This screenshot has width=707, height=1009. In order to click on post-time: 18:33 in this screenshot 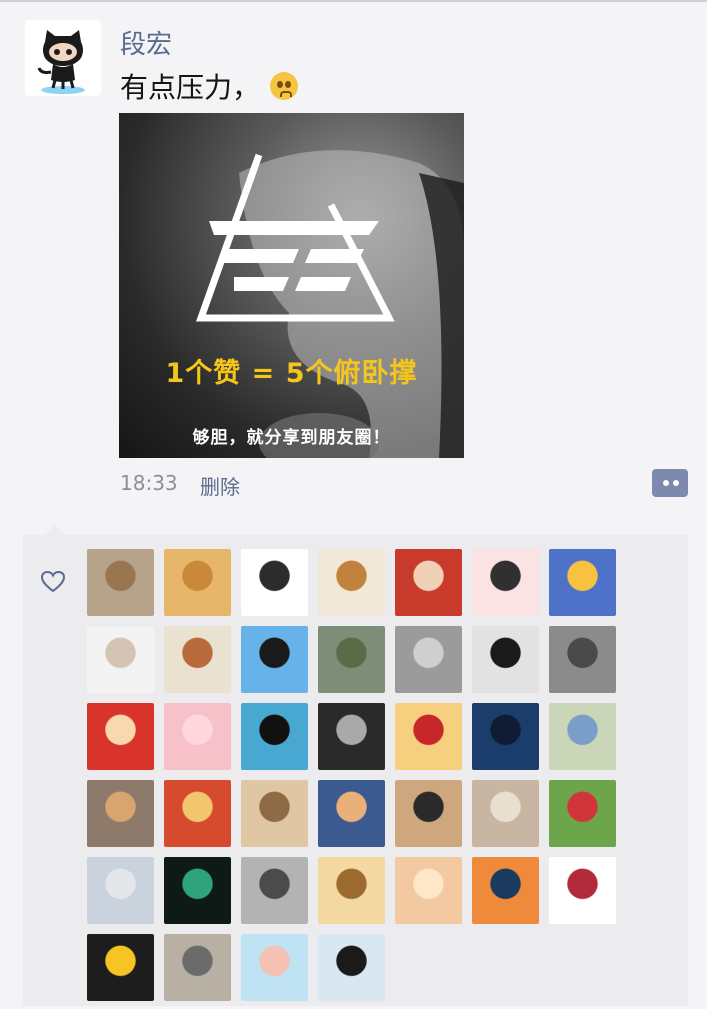, I will do `click(149, 483)`.